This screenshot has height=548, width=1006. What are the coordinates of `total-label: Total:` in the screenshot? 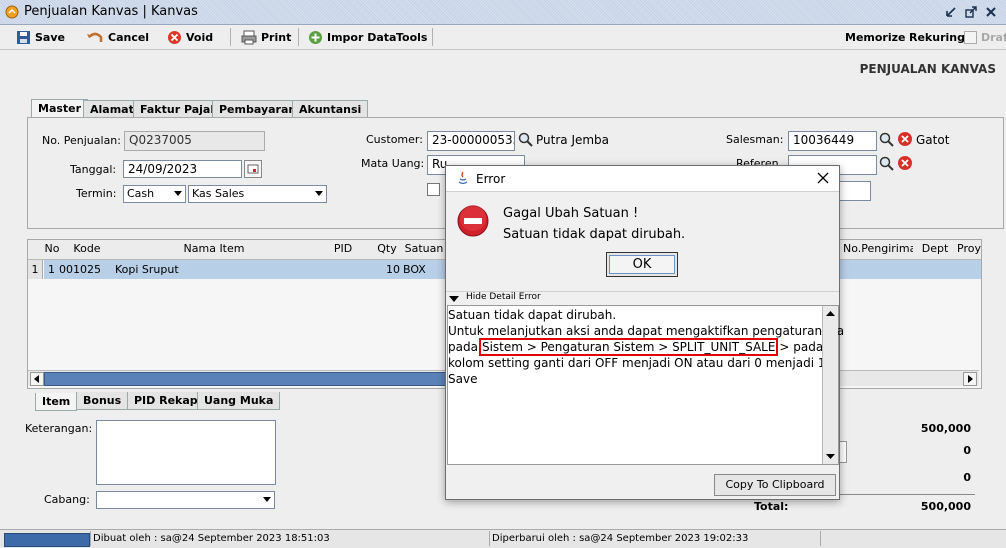 It's located at (771, 506).